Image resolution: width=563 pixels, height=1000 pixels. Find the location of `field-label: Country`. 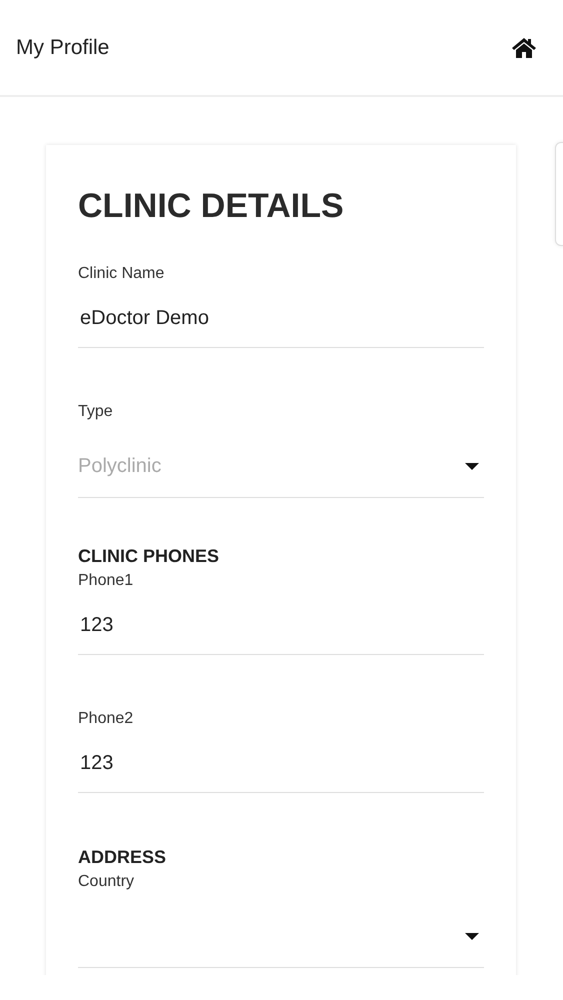

field-label: Country is located at coordinates (107, 882).